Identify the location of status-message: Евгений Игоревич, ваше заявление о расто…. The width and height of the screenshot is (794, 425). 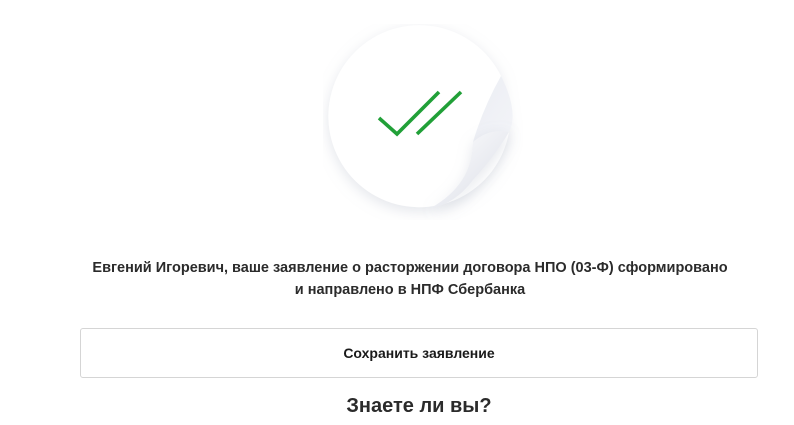
(410, 268).